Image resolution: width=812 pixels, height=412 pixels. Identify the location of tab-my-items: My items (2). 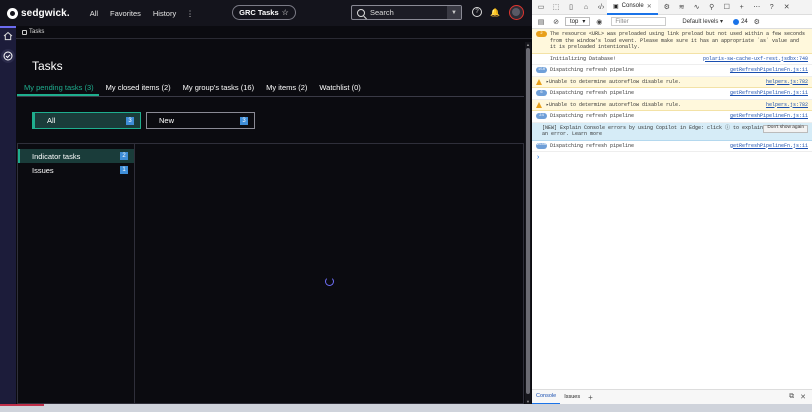
(285, 89).